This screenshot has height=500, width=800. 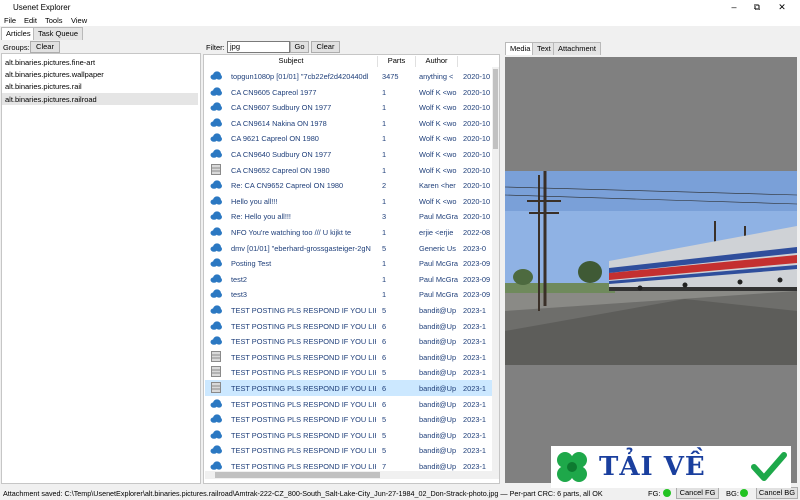 What do you see at coordinates (279, 123) in the screenshot?
I see `cell-subject: CA CN9614 Nakina ON 1978` at bounding box center [279, 123].